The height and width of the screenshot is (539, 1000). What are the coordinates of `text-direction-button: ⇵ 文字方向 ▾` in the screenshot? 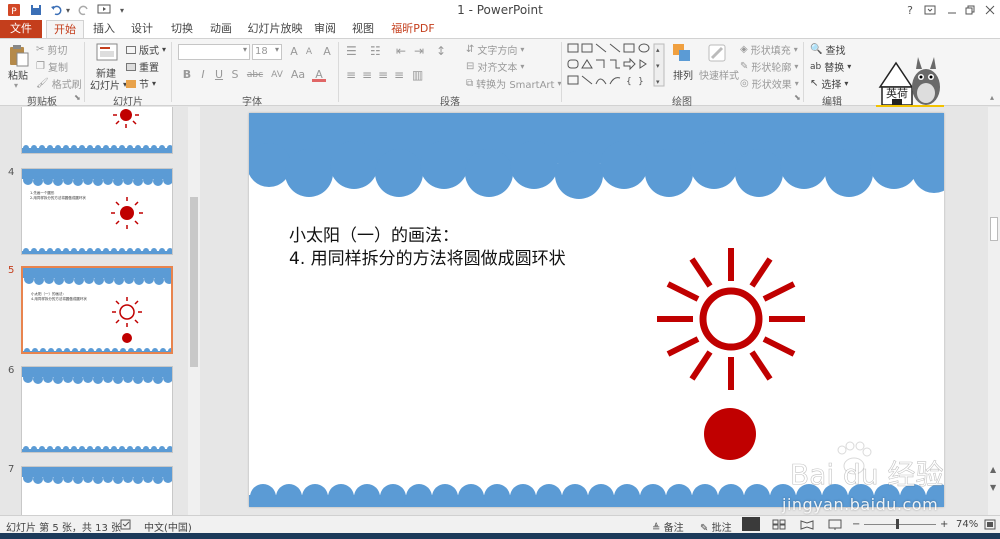 It's located at (495, 49).